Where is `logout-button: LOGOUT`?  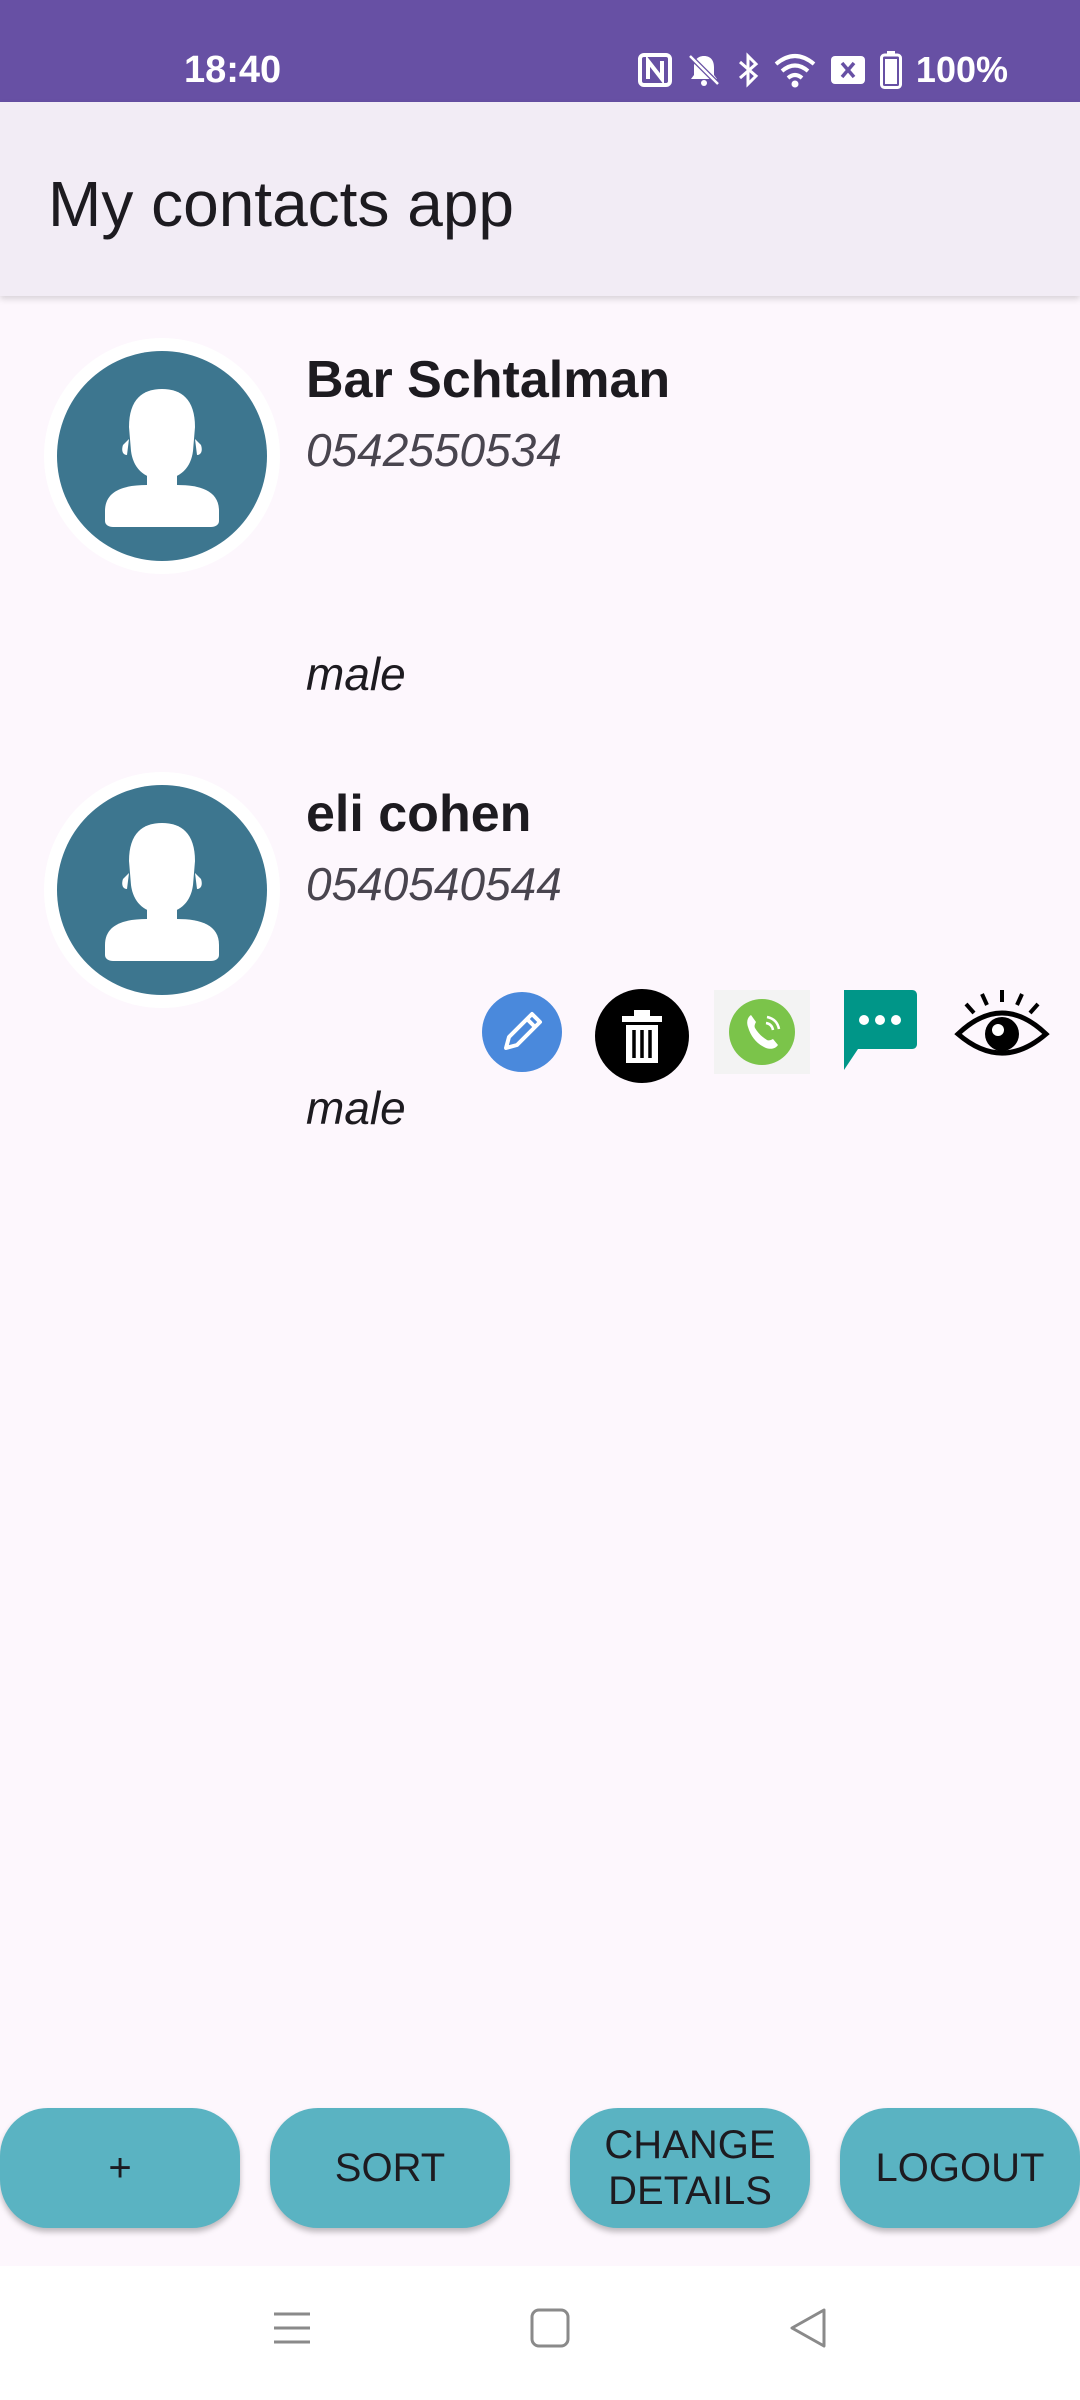
logout-button: LOGOUT is located at coordinates (960, 2168).